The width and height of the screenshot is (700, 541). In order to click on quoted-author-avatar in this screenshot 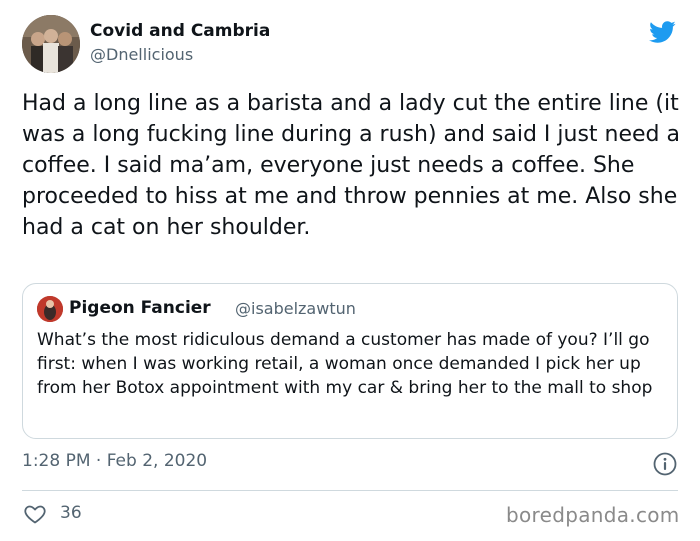, I will do `click(50, 309)`.